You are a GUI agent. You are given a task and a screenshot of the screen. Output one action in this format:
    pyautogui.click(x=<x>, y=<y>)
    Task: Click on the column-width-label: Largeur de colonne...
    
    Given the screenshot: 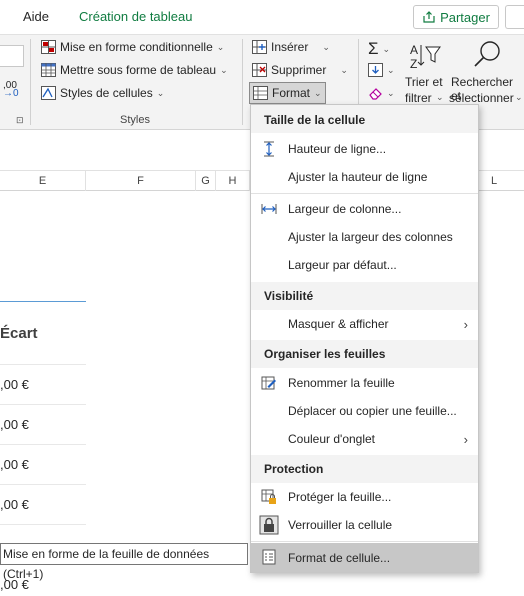 What is the action you would take?
    pyautogui.click(x=345, y=209)
    